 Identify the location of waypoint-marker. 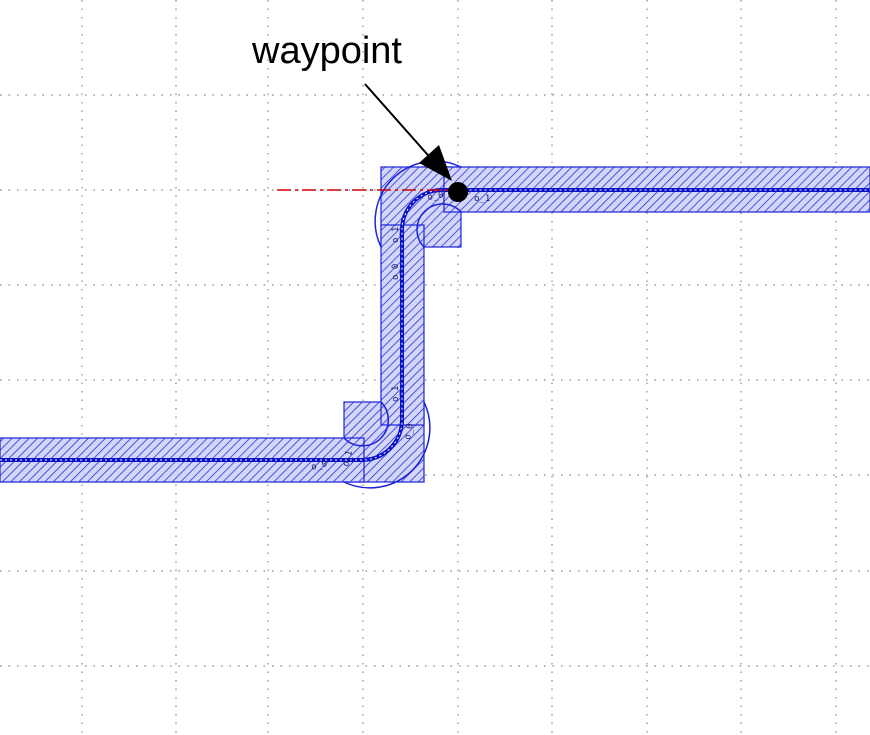
(458, 192).